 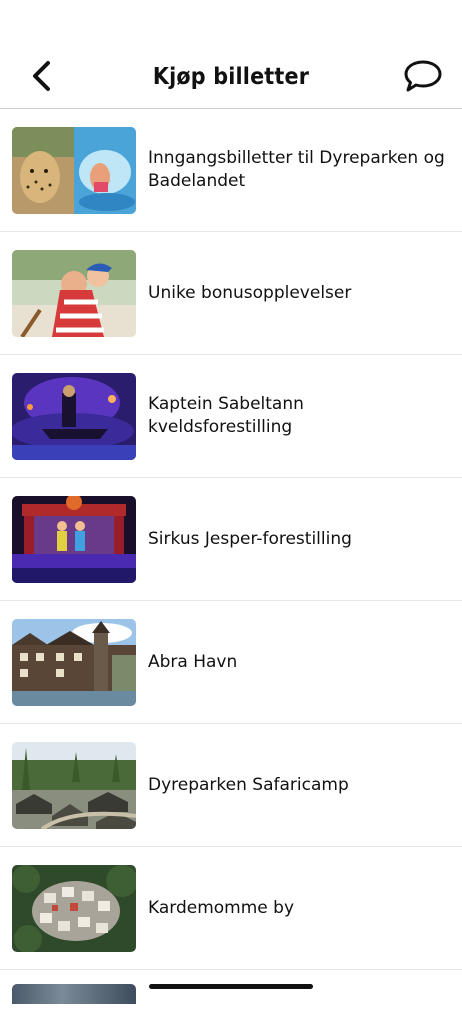 I want to click on list-item-label: Kardemomme by, so click(x=221, y=907).